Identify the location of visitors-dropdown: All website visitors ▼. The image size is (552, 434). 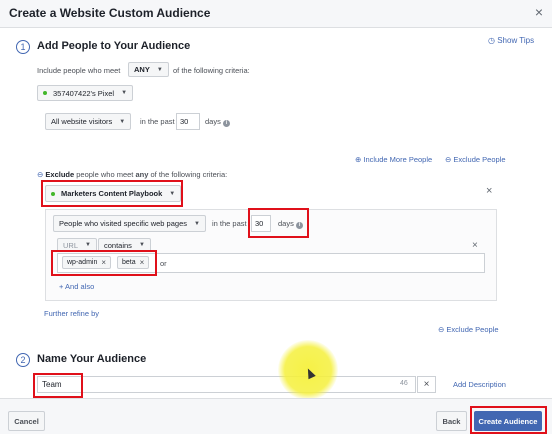
(88, 121).